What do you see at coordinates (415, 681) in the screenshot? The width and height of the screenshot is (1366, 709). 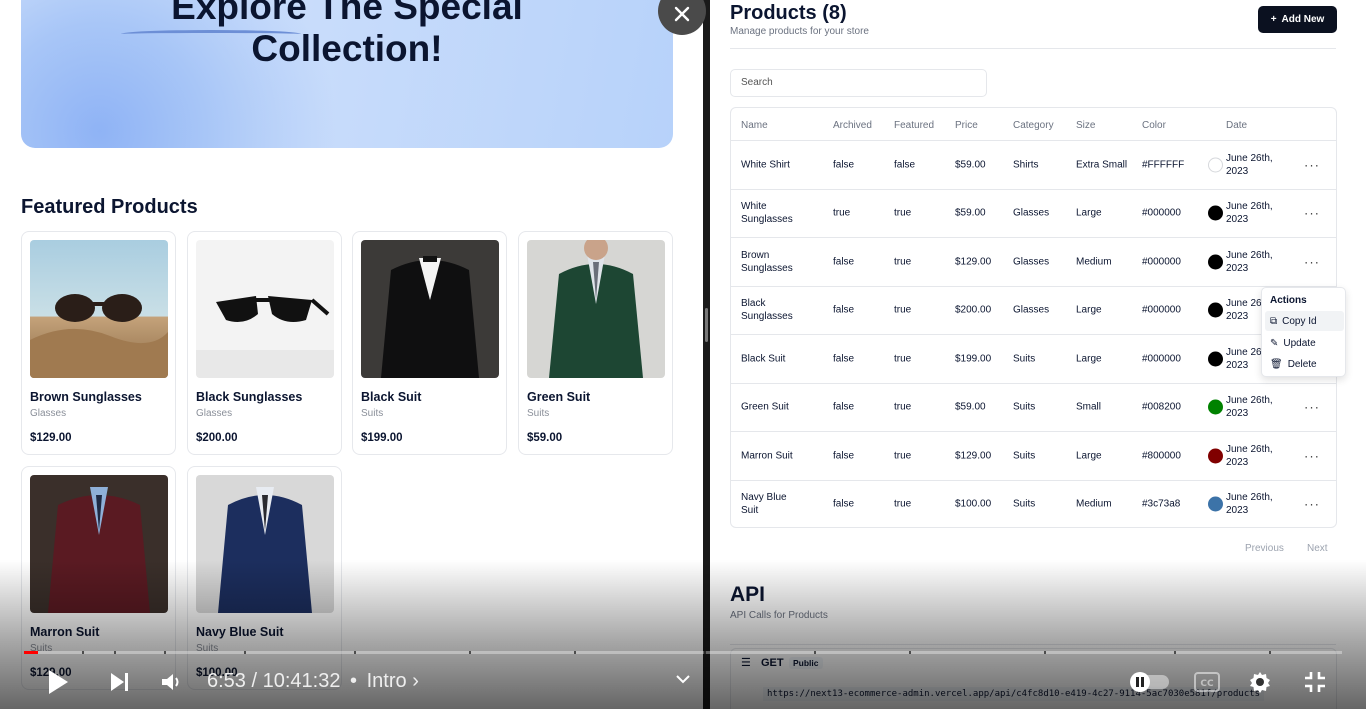 I see `chevron-right-icon: ›` at bounding box center [415, 681].